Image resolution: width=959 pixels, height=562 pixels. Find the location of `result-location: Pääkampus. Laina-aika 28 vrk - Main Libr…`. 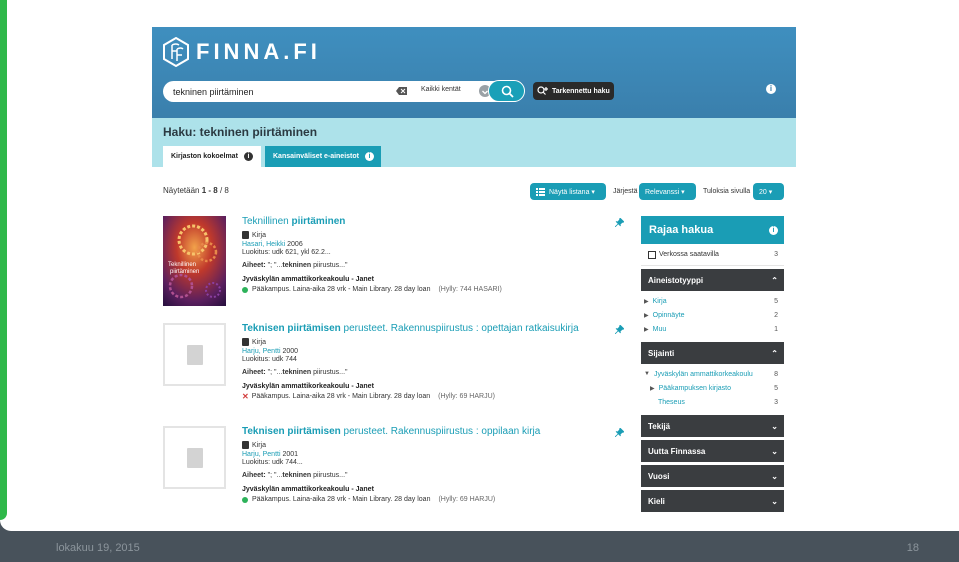

result-location: Pääkampus. Laina-aika 28 vrk - Main Libr… is located at coordinates (427, 499).